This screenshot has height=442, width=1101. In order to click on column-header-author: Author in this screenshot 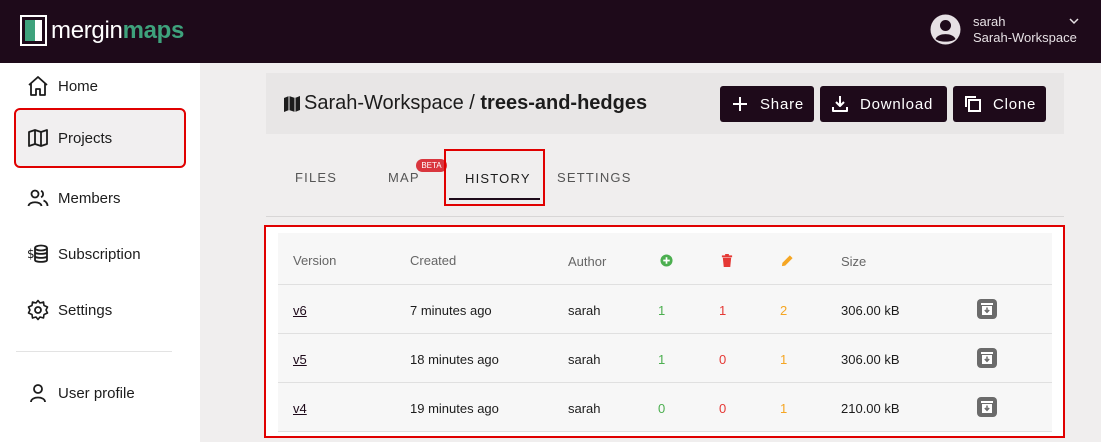, I will do `click(587, 261)`.